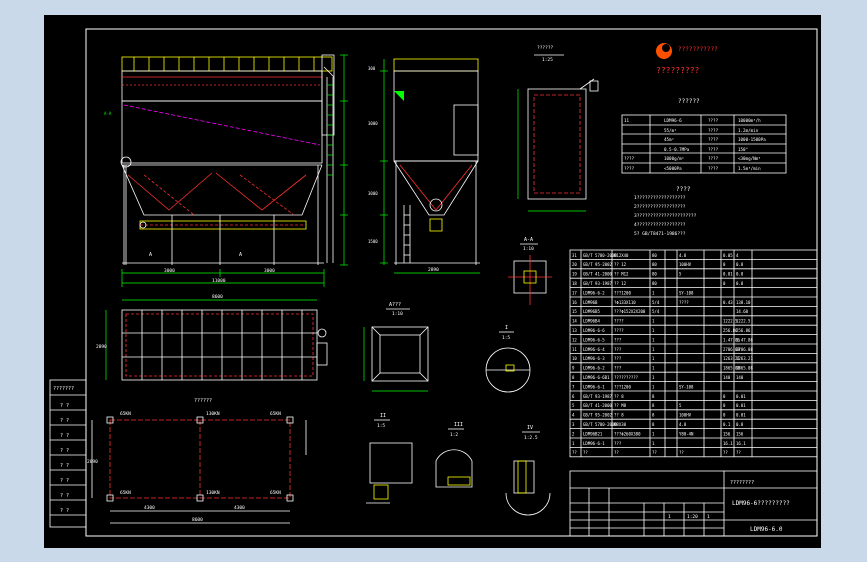 The width and height of the screenshot is (867, 562). I want to click on parts-cell: M12X40, so click(621, 255).